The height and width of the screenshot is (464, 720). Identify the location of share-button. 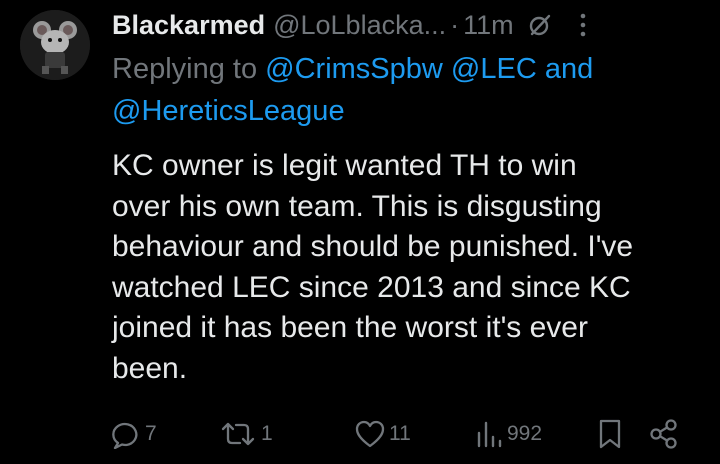
(664, 434).